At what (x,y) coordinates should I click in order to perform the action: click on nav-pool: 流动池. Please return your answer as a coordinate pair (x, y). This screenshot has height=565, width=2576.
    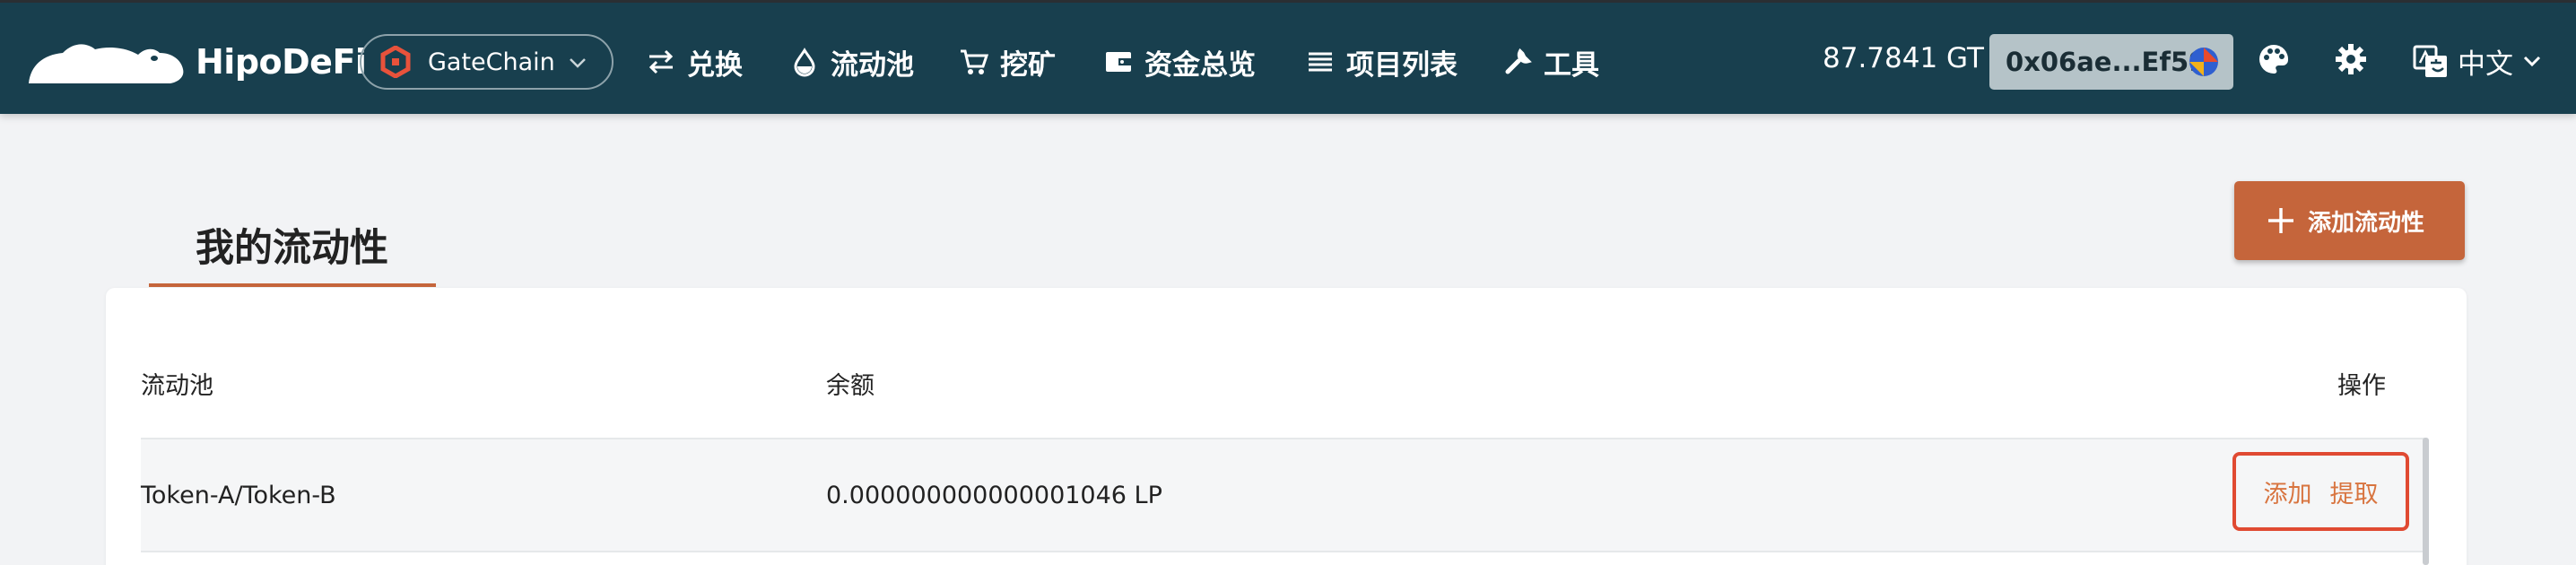
    Looking at the image, I should click on (851, 62).